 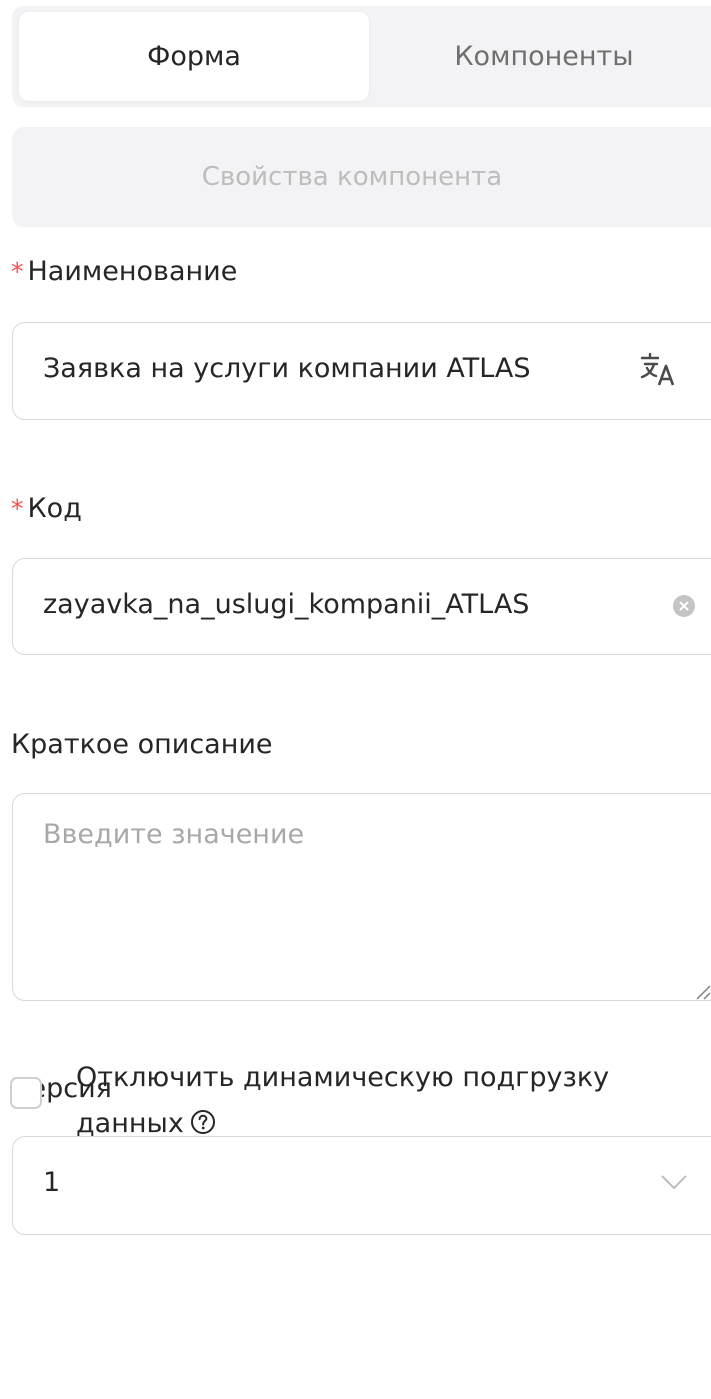 I want to click on help-icon, so click(x=203, y=1122).